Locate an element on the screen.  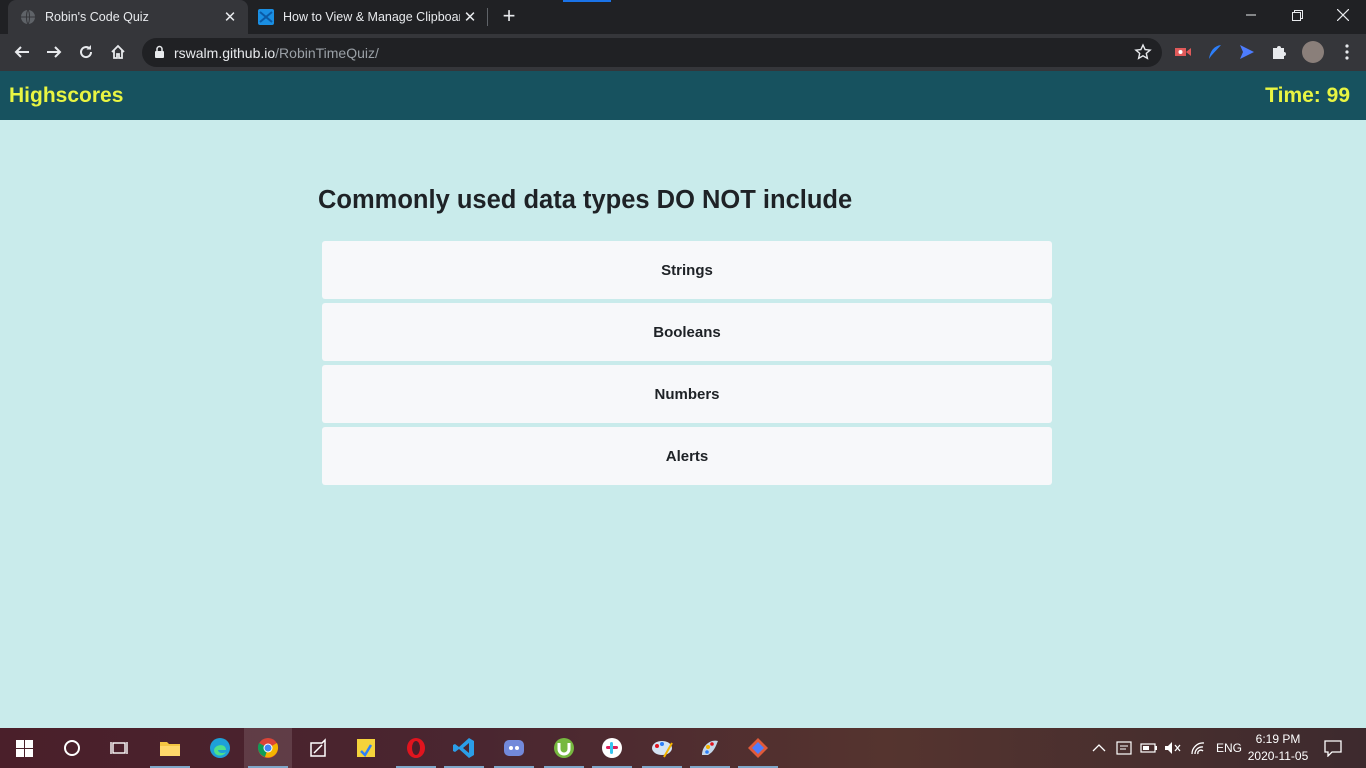
utorrent-icon is located at coordinates (564, 748).